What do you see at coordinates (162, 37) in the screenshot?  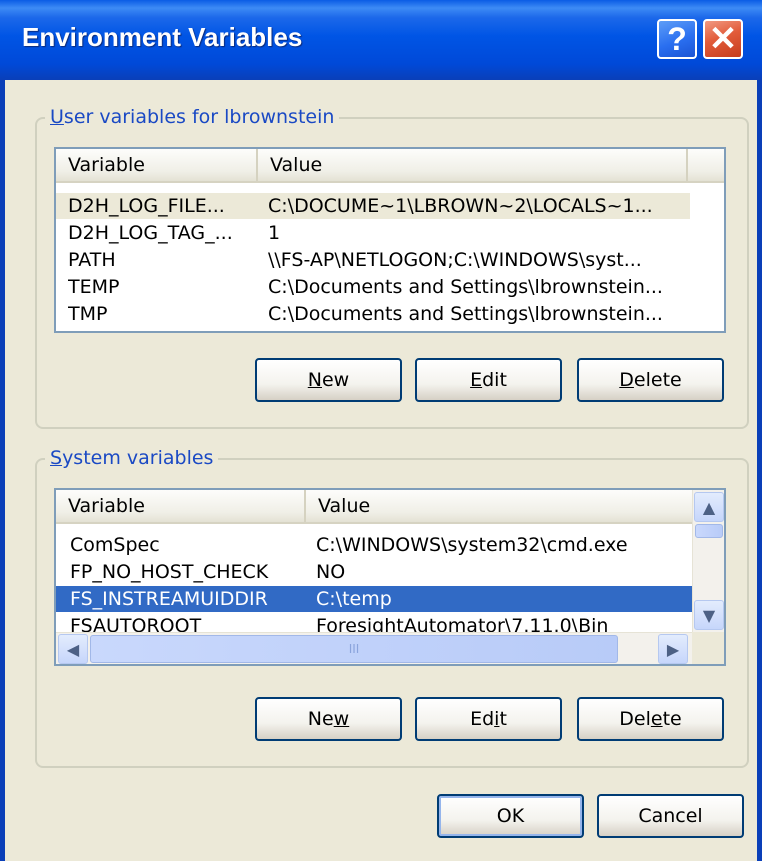 I see `window-title: Environment Variables` at bounding box center [162, 37].